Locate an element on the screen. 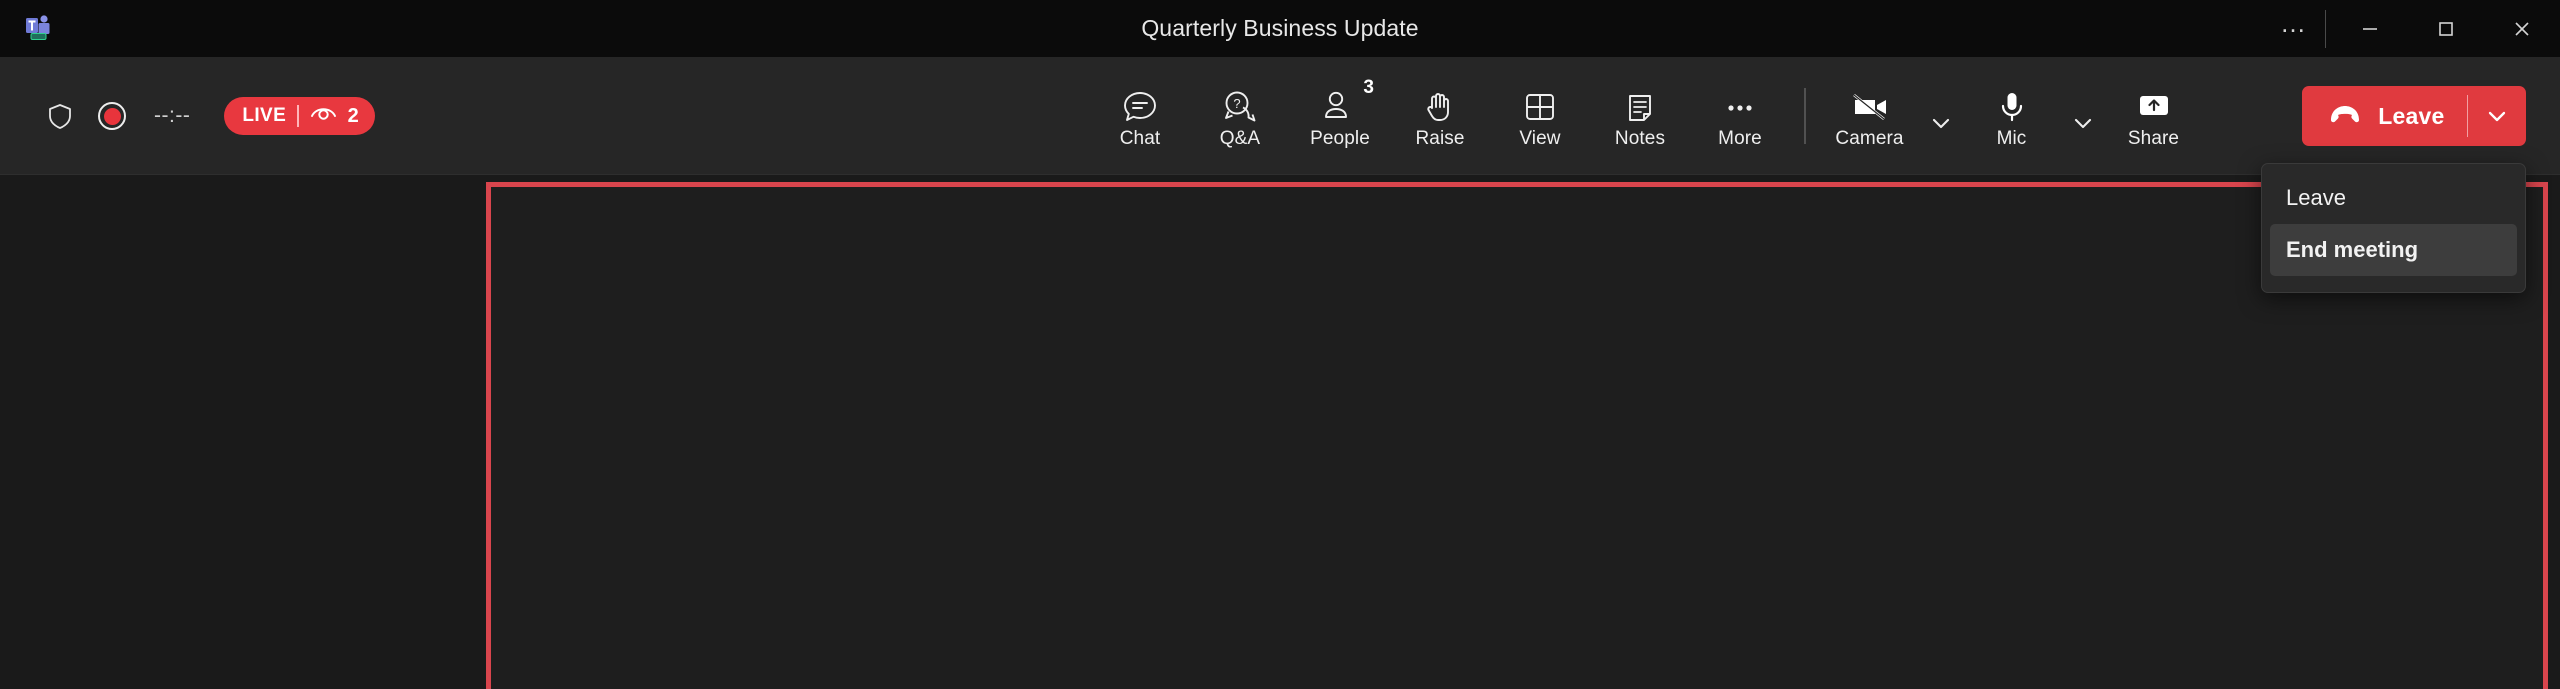 Image resolution: width=2560 pixels, height=689 pixels. notes-label: Notes is located at coordinates (1640, 138).